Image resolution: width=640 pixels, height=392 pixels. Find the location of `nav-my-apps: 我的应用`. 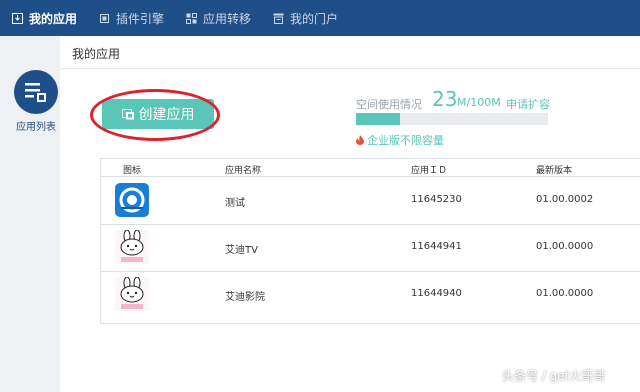

nav-my-apps: 我的应用 is located at coordinates (44, 18).